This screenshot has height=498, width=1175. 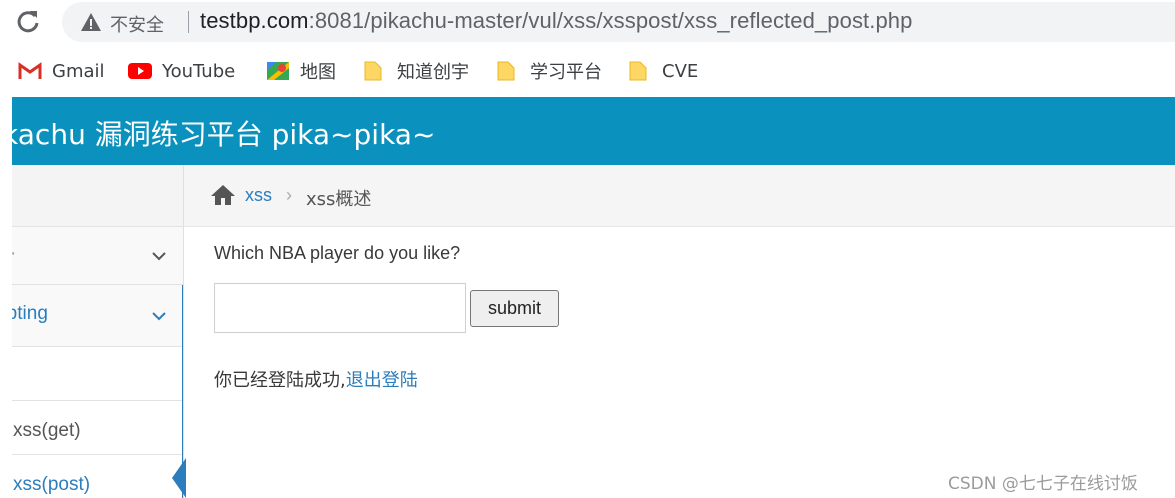 I want to click on sidebar-item-xss: Cross-Site Scripting, so click(x=97, y=316).